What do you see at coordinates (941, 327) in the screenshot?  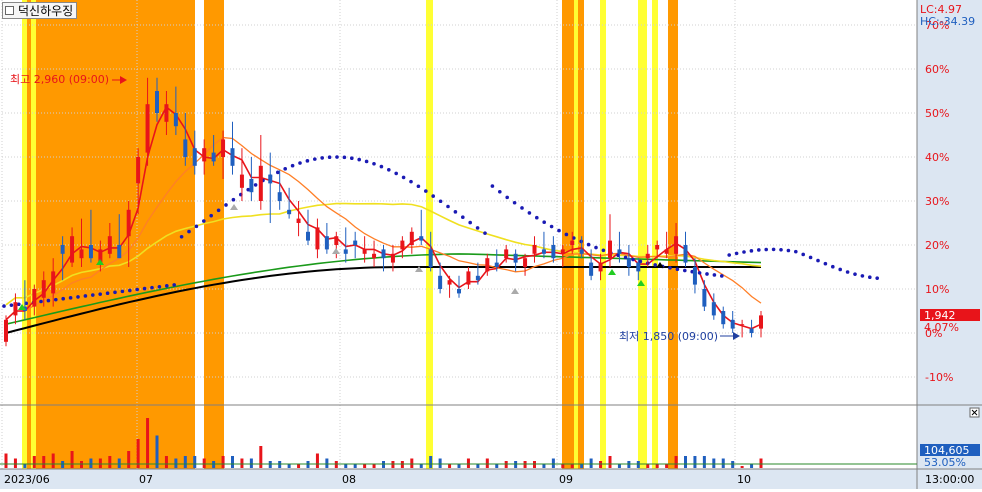 I see `price-change: 4.07%` at bounding box center [941, 327].